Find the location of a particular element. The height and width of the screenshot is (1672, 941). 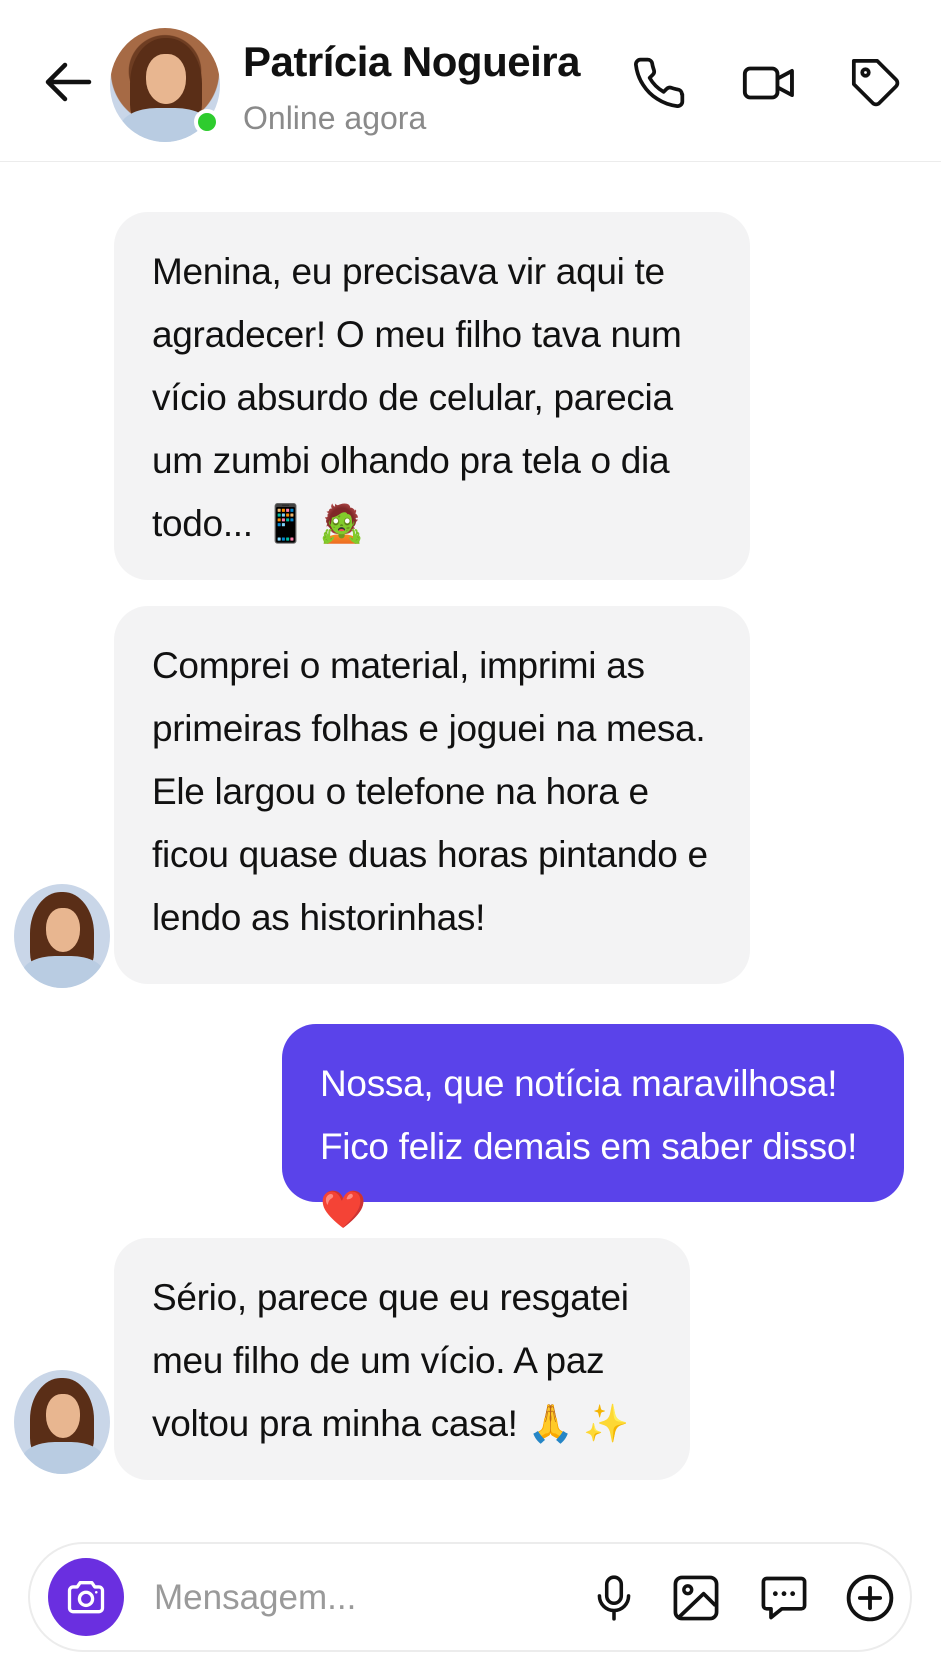

video-camera-icon is located at coordinates (768, 83).